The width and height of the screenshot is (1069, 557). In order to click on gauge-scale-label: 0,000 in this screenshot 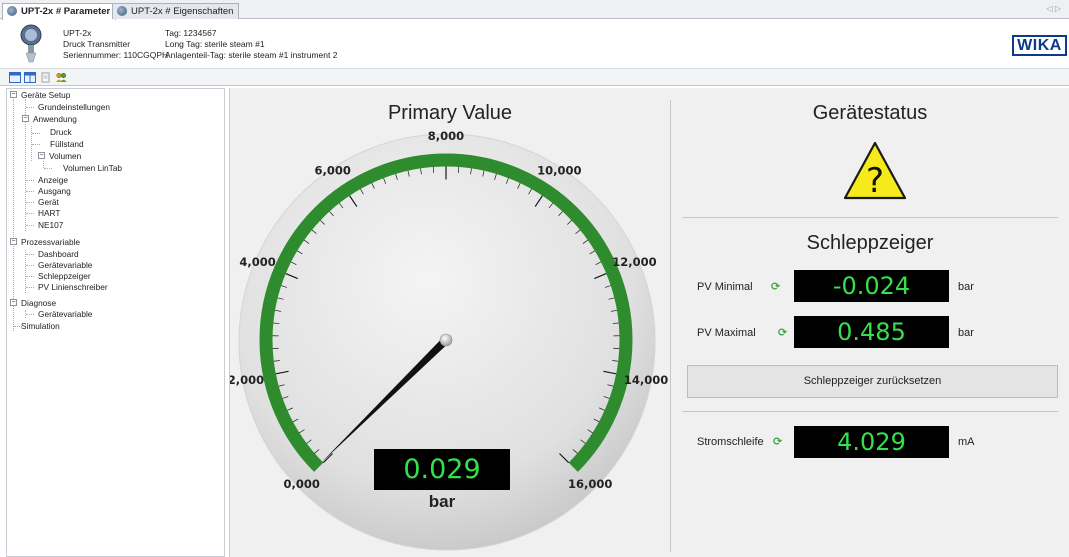, I will do `click(302, 484)`.